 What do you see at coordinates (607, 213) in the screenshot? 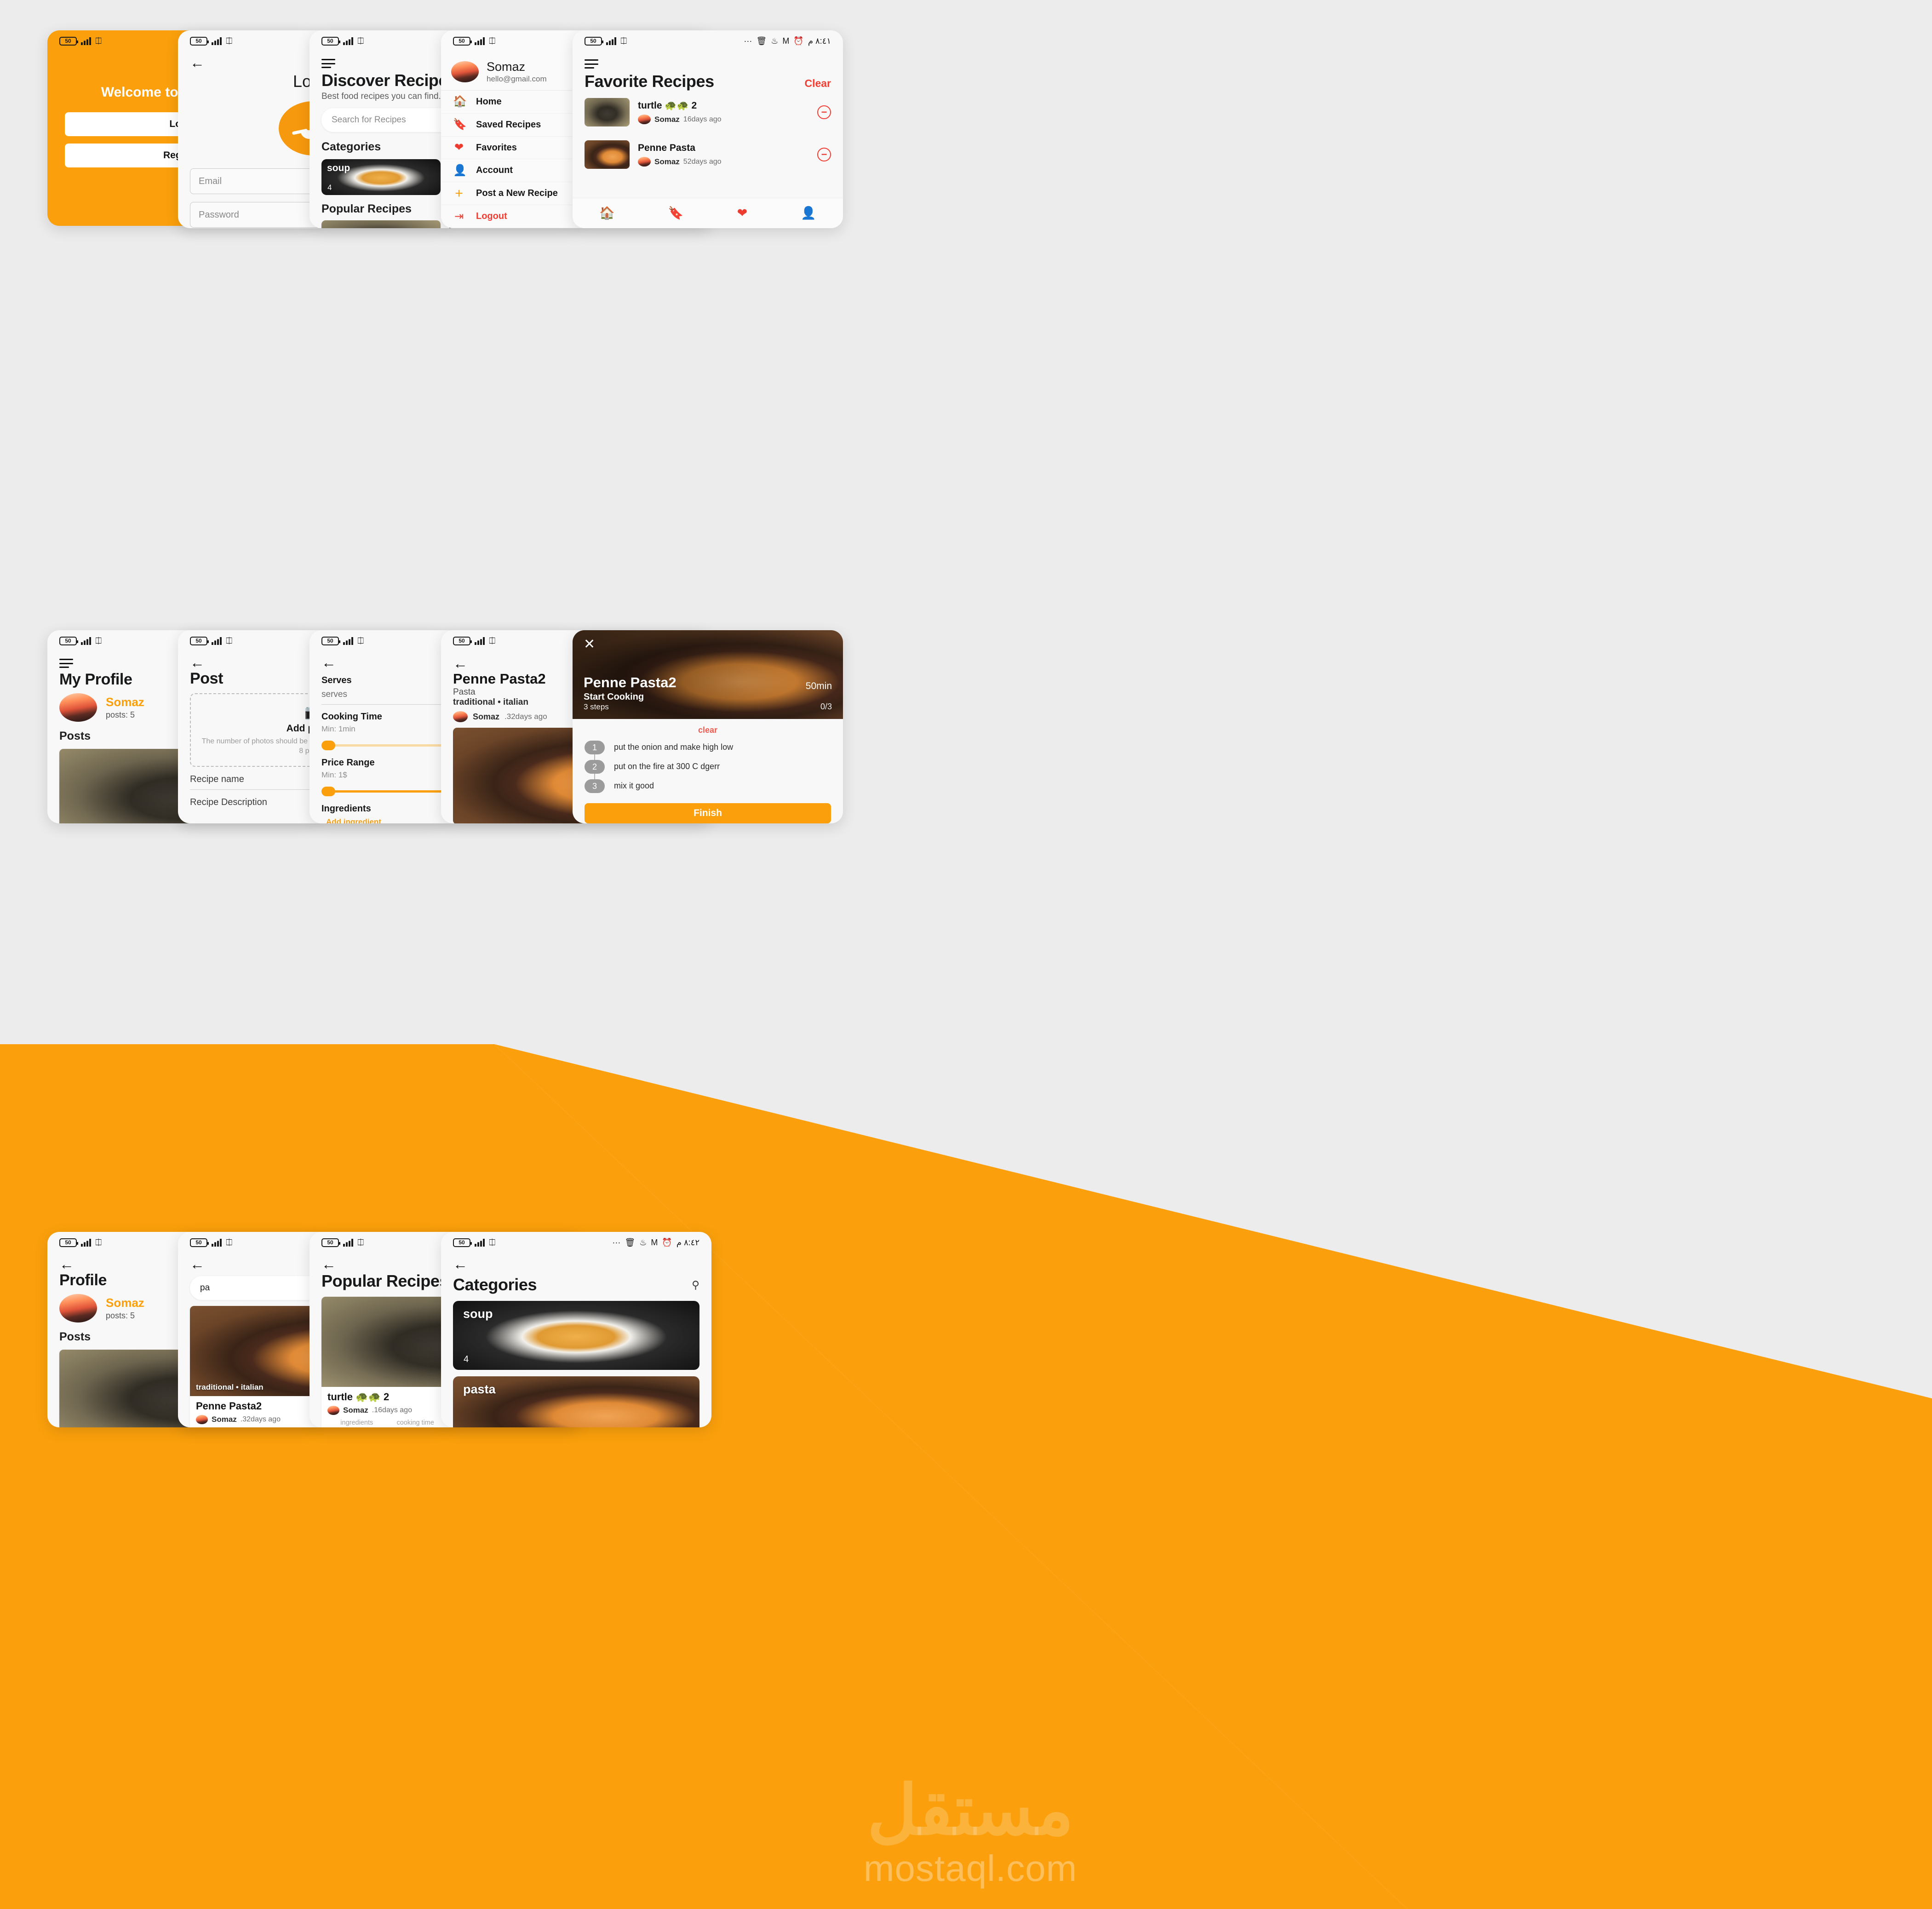
I see `nav-home-icon: 🏠` at bounding box center [607, 213].